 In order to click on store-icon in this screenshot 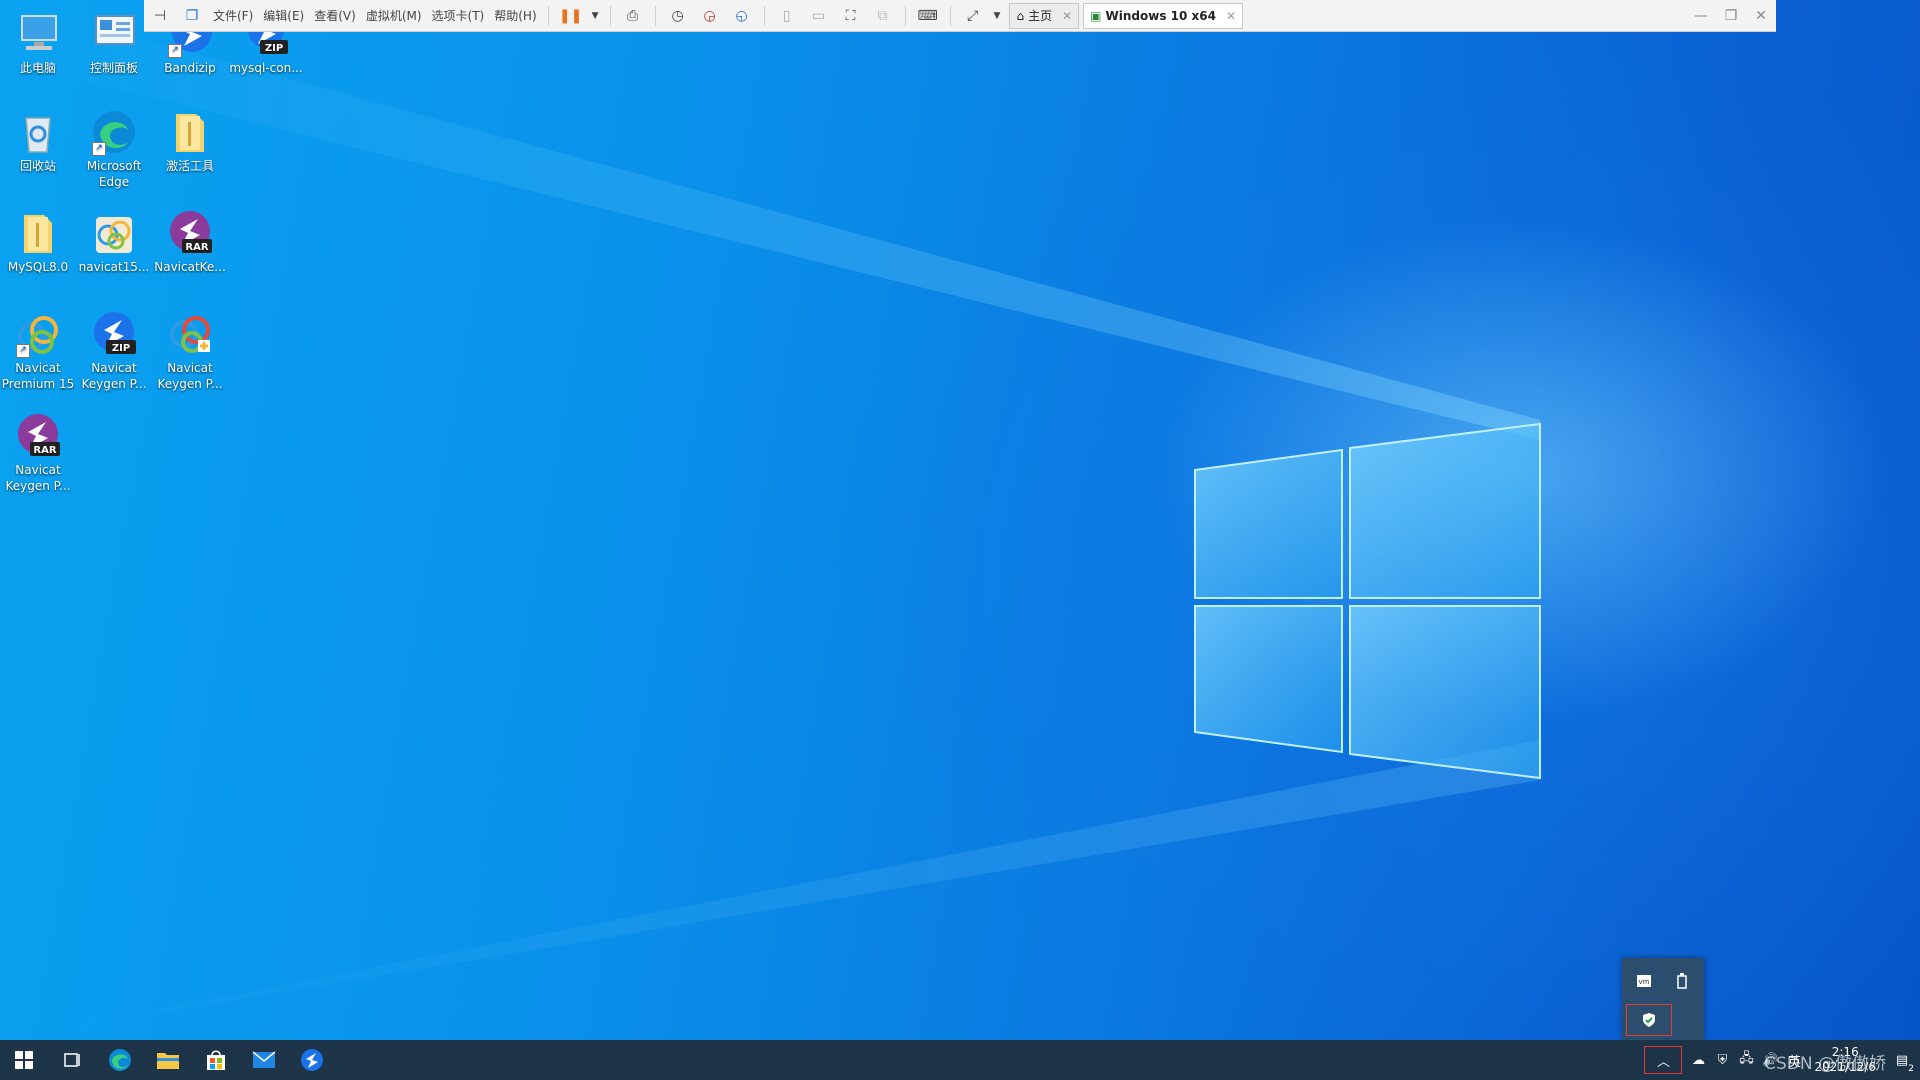, I will do `click(216, 1060)`.